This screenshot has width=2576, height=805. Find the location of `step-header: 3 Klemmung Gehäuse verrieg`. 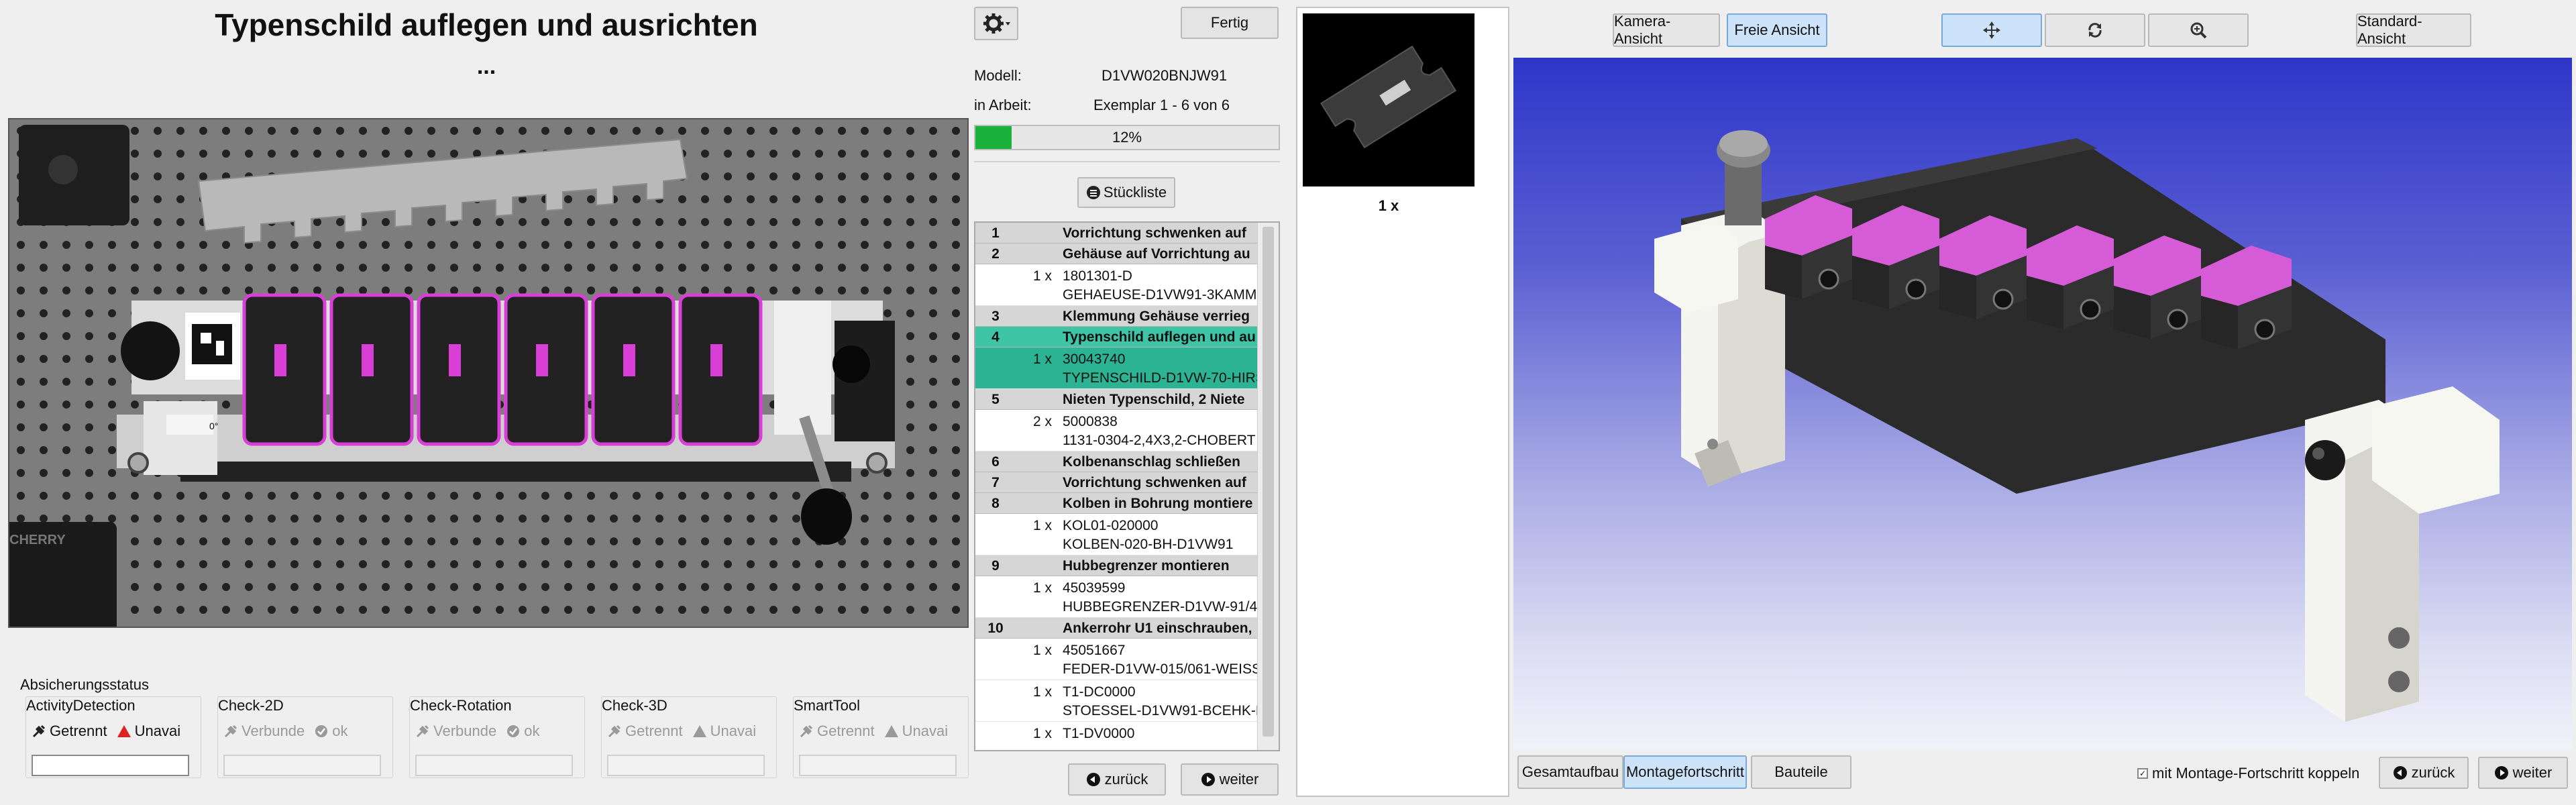

step-header: 3 Klemmung Gehäuse verrieg is located at coordinates (1116, 316).